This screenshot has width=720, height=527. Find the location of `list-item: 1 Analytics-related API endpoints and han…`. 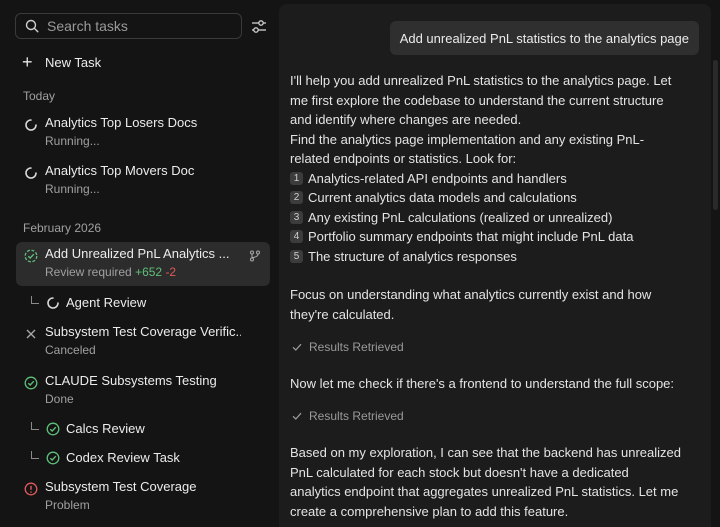

list-item: 1 Analytics-related API endpoints and han… is located at coordinates (496, 179).